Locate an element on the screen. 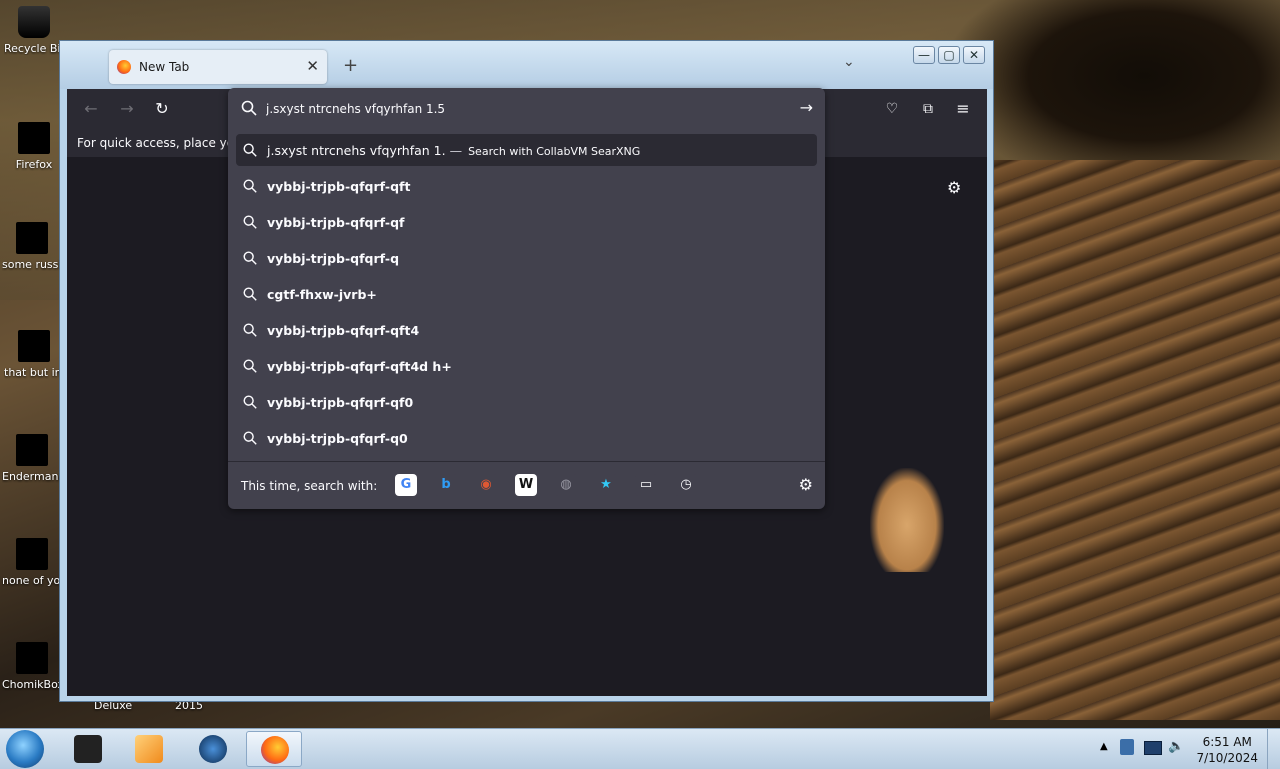 This screenshot has height=769, width=1280. desktop-icon-recycle-bin: Recycle Bin is located at coordinates (34, 30).